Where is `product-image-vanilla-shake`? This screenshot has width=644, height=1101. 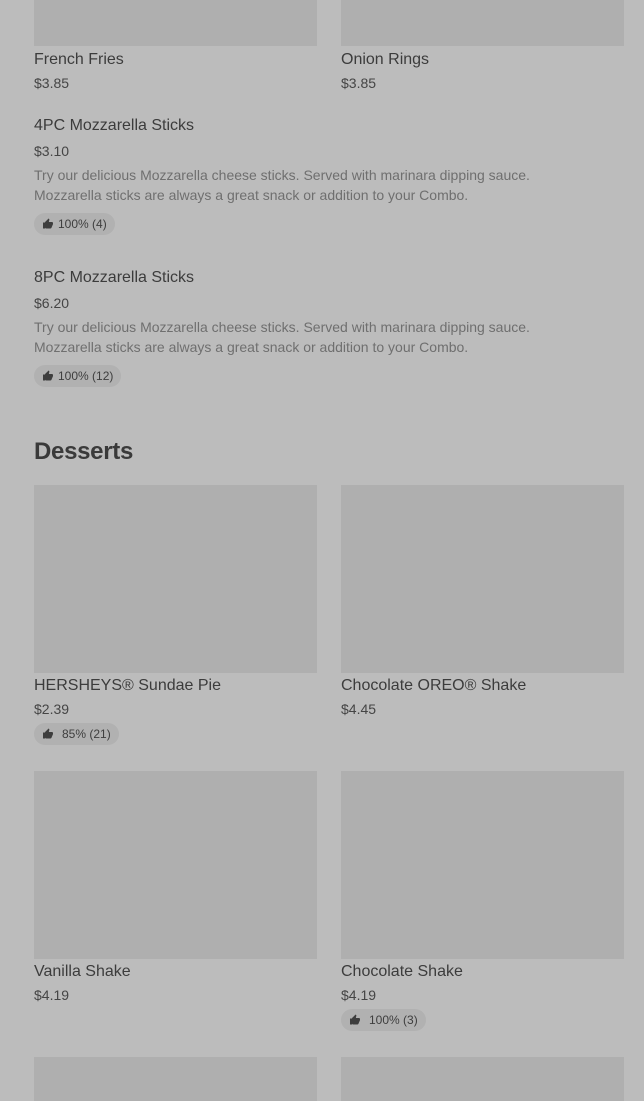 product-image-vanilla-shake is located at coordinates (175, 865).